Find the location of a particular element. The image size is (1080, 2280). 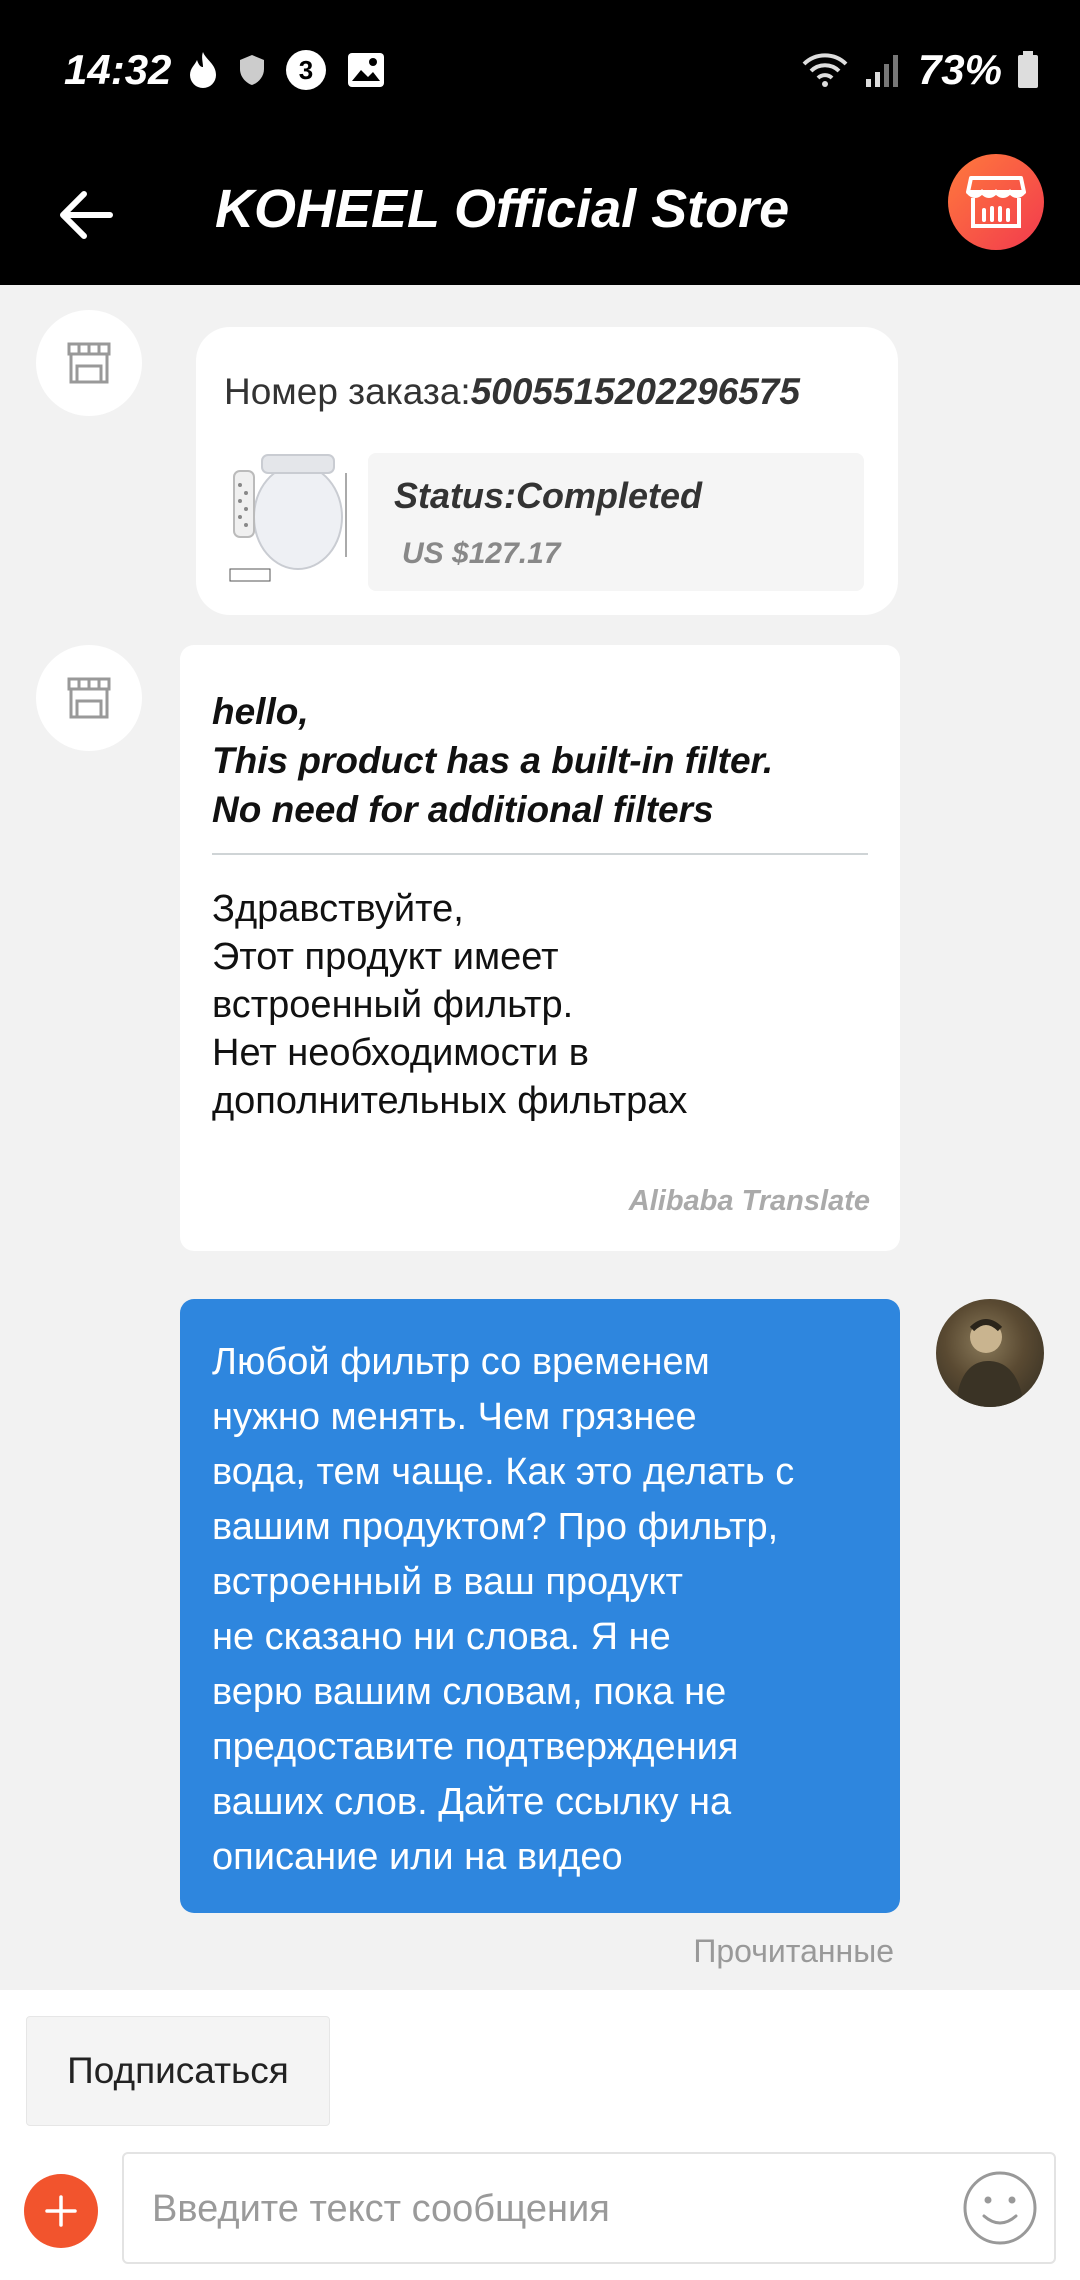

battery-icon is located at coordinates (1028, 69).